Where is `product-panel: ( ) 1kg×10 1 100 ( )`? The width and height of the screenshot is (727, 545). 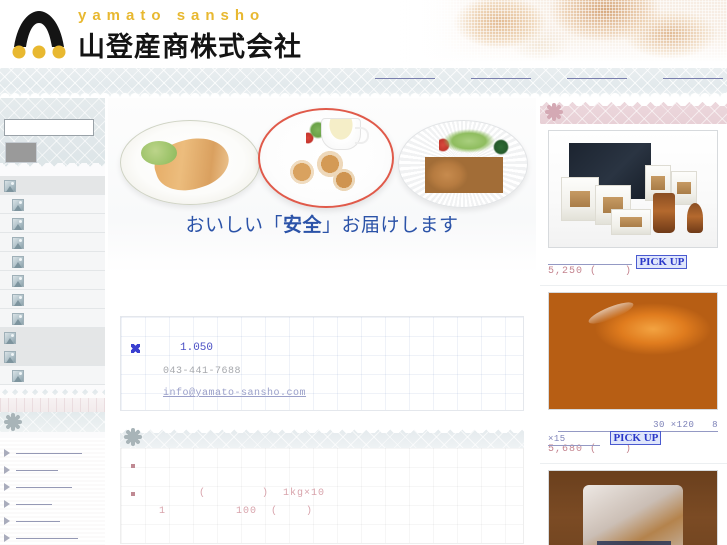 product-panel: ( ) 1kg×10 1 100 ( ) is located at coordinates (322, 485).